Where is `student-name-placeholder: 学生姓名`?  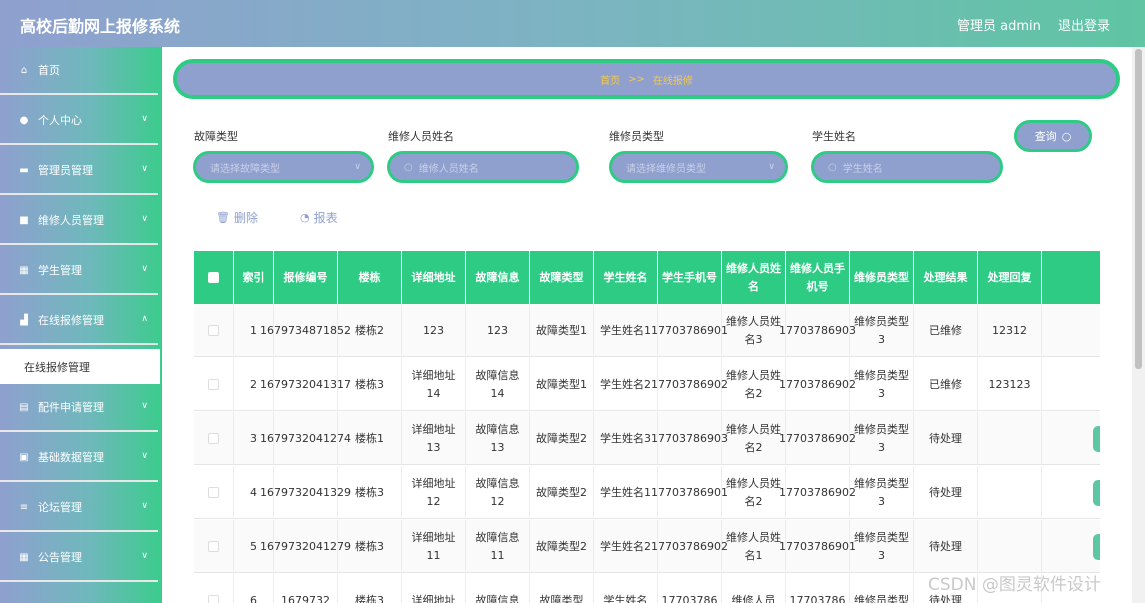 student-name-placeholder: 学生姓名 is located at coordinates (862, 169).